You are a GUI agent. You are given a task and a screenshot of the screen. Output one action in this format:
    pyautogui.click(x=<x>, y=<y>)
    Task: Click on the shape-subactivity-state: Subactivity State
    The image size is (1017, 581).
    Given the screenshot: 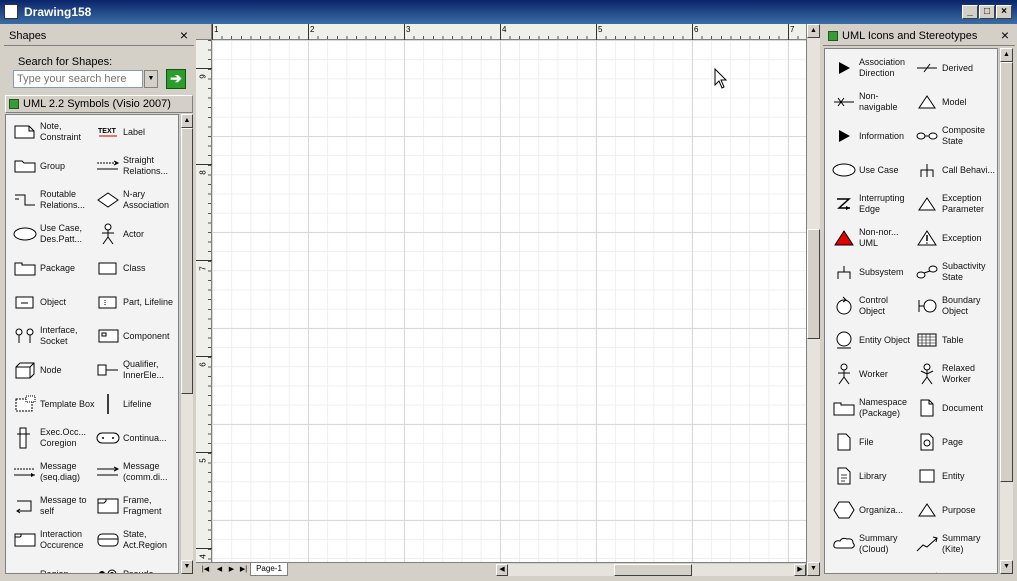 What is the action you would take?
    pyautogui.click(x=954, y=272)
    